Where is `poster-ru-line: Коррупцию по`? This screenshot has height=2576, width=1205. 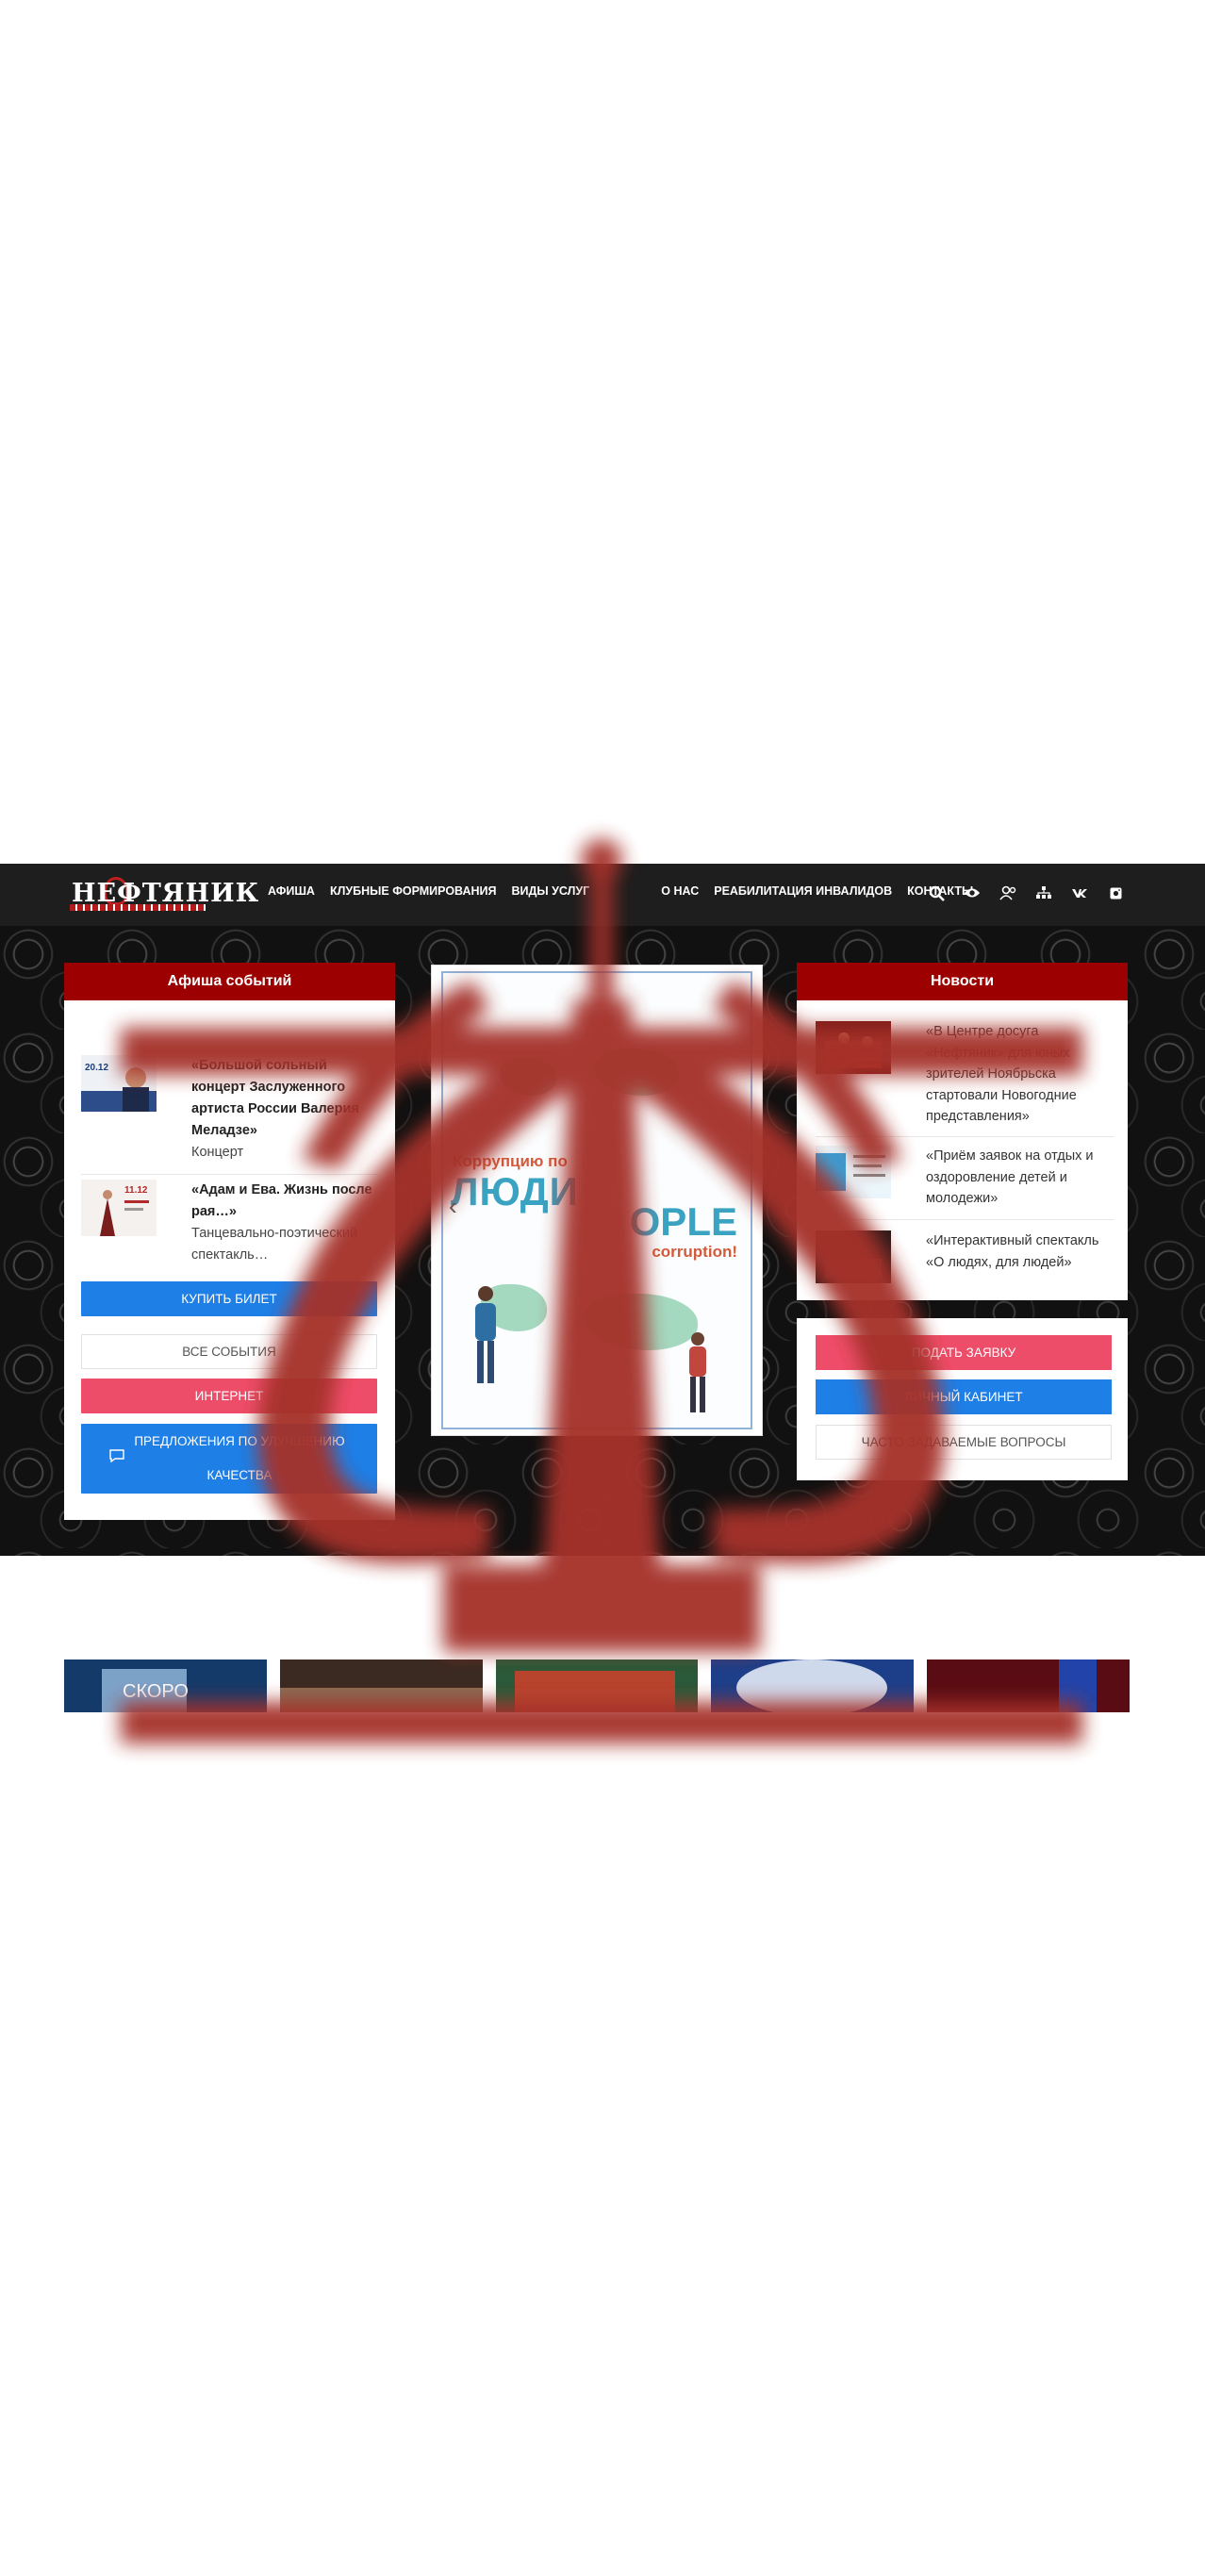 poster-ru-line: Коррупцию по is located at coordinates (510, 1161).